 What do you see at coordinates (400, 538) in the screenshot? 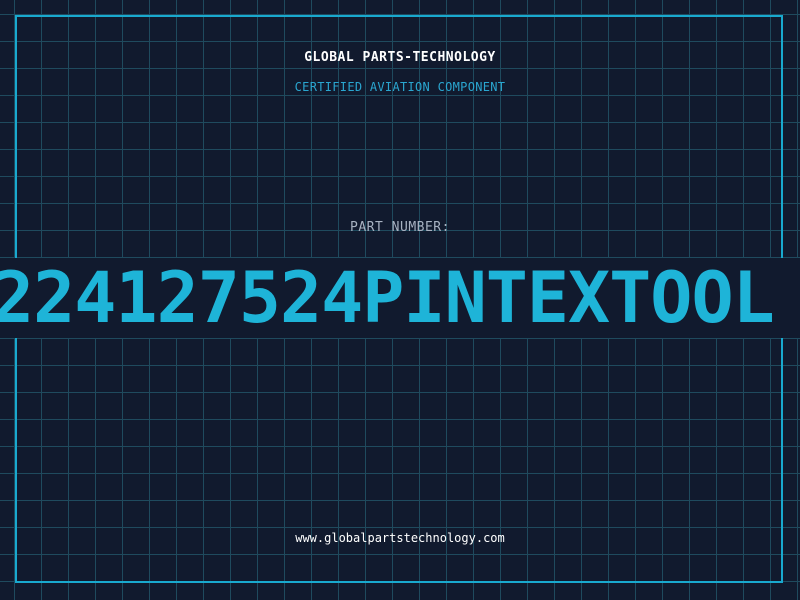
I see `website-url: www.globalpartstechnology.com` at bounding box center [400, 538].